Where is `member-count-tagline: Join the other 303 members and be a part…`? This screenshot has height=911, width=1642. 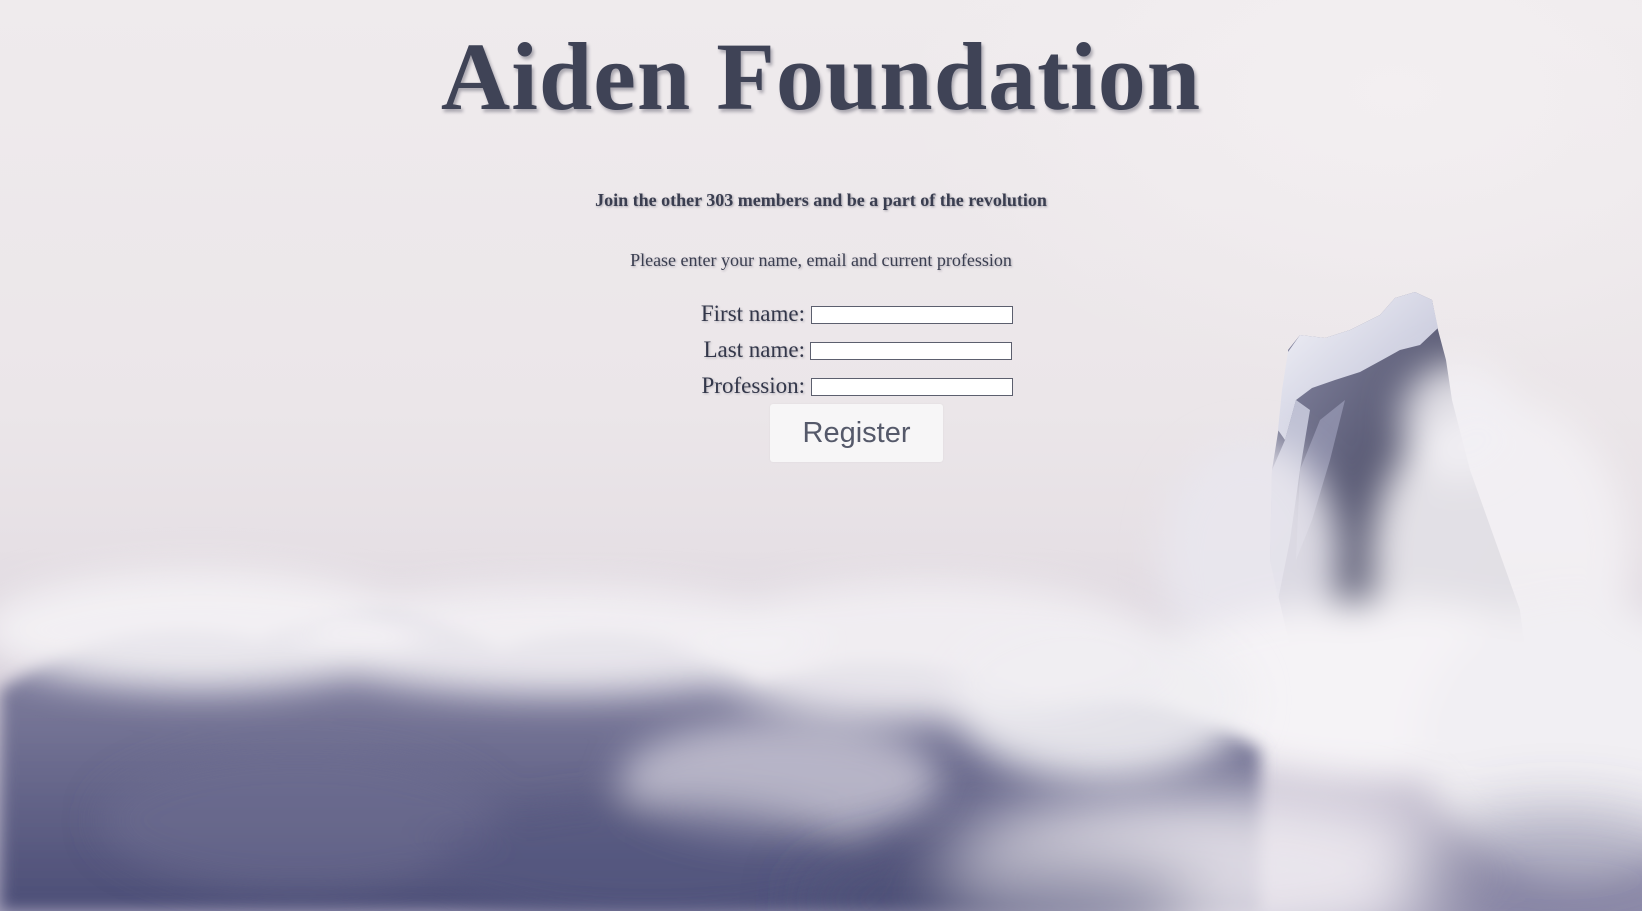
member-count-tagline: Join the other 303 members and be a part… is located at coordinates (821, 200).